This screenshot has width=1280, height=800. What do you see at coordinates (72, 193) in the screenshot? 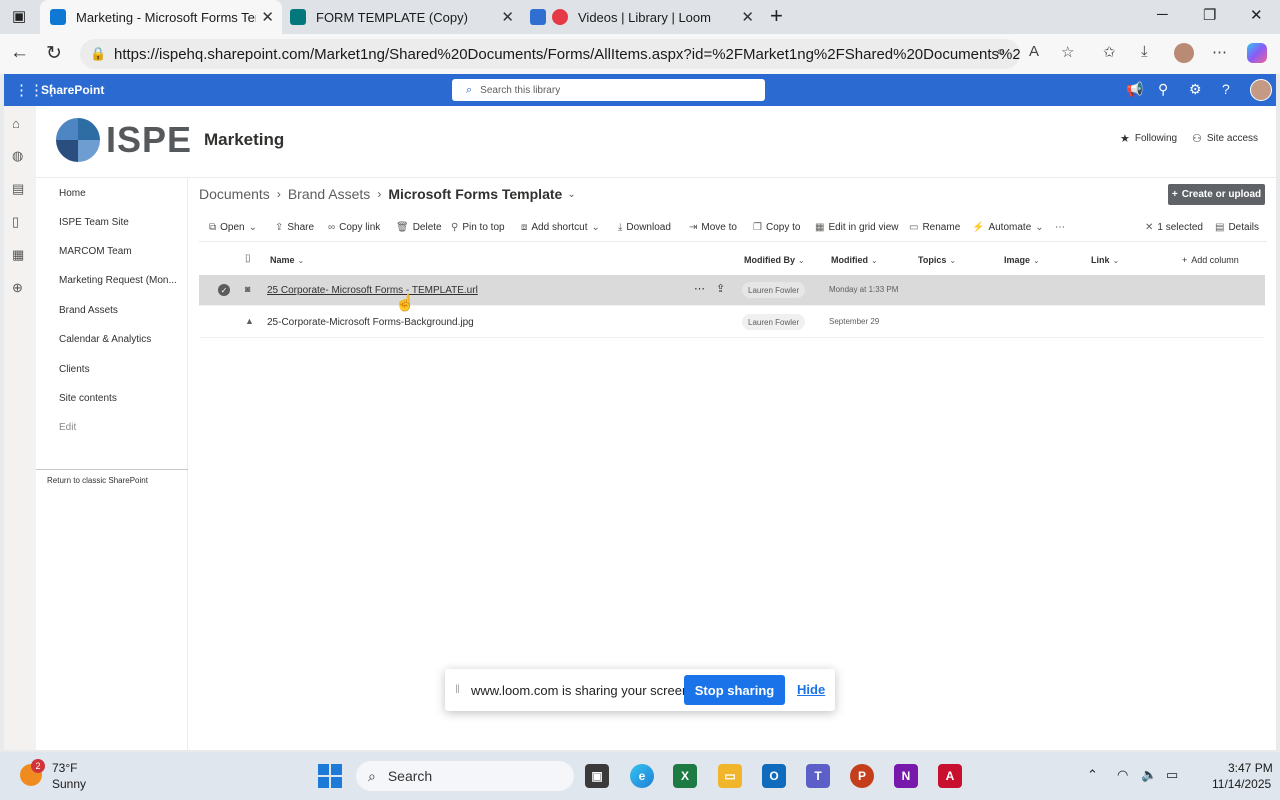
I see `nav-home: Home` at bounding box center [72, 193].